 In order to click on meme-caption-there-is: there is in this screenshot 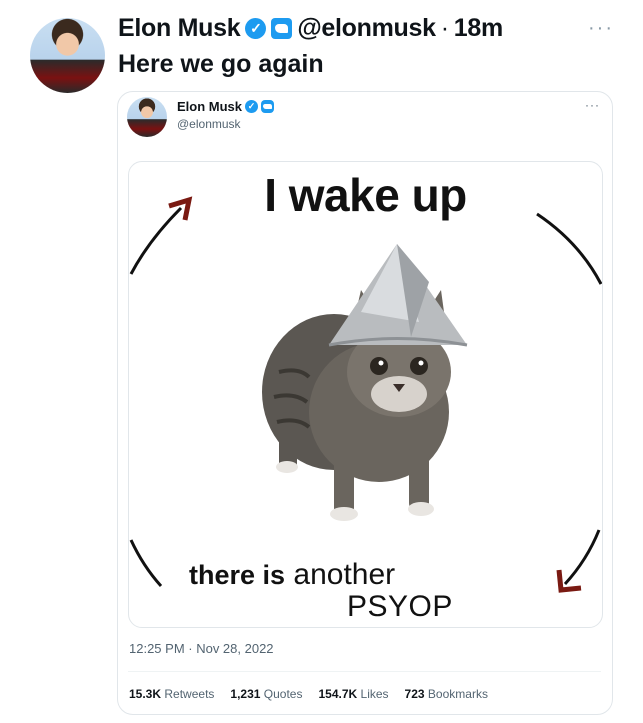, I will do `click(237, 575)`.